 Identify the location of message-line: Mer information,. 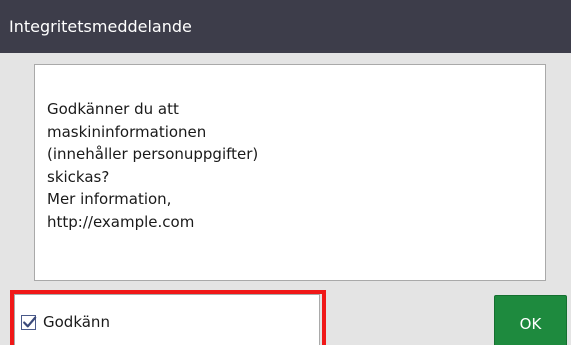
(109, 199).